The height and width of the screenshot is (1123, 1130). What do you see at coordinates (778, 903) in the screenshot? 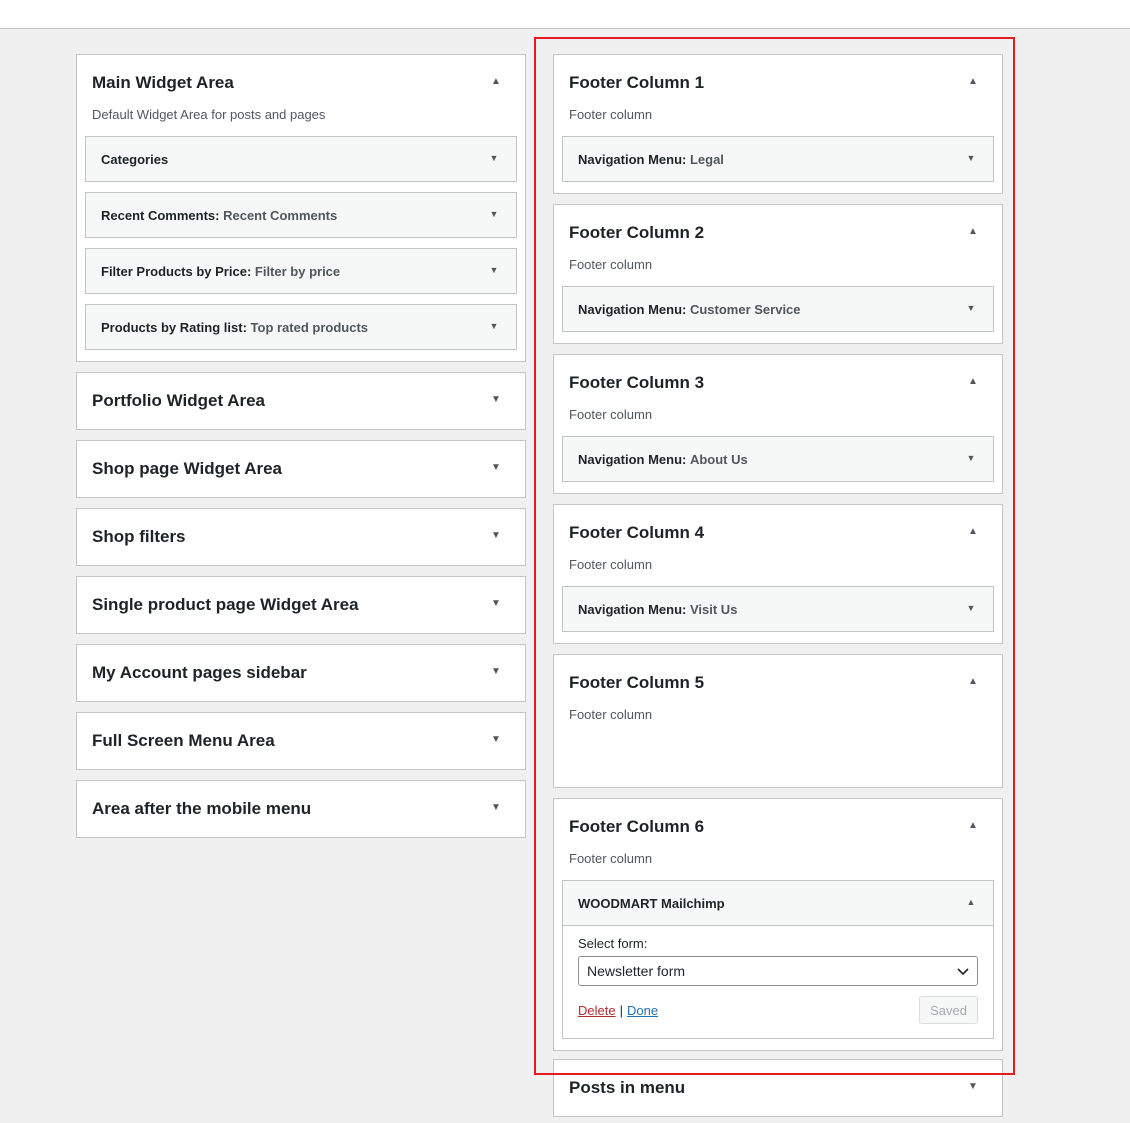
I see `widget-header: WOODMART Mailchimp` at bounding box center [778, 903].